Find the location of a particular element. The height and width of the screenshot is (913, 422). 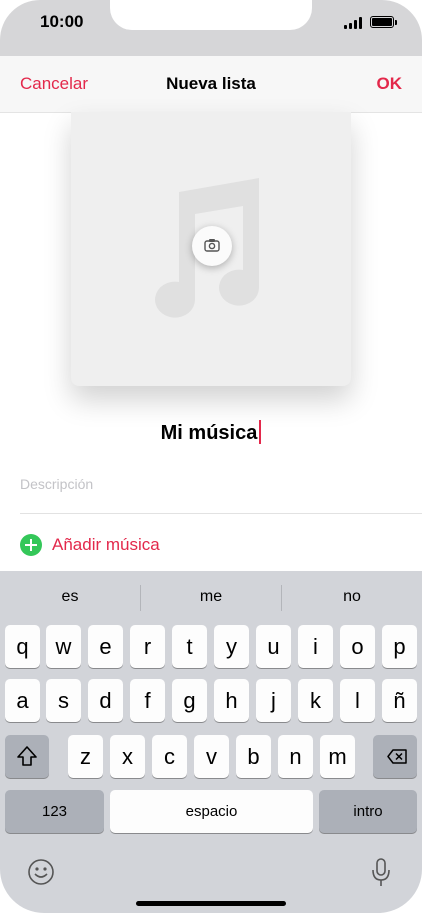

navigation-bar: Cancelar Nueva lista OK is located at coordinates (211, 84).